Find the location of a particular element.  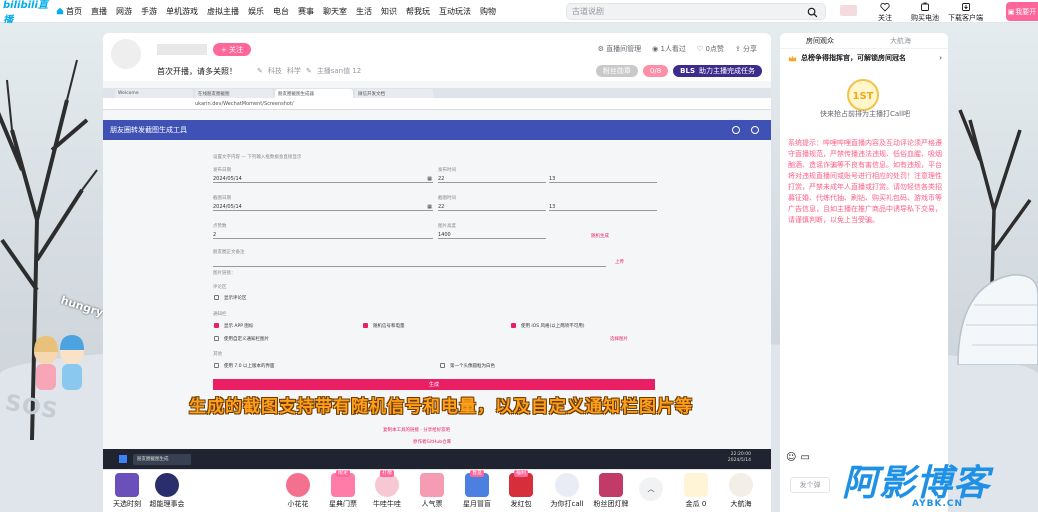

chat-input: 发个弹 is located at coordinates (810, 485).